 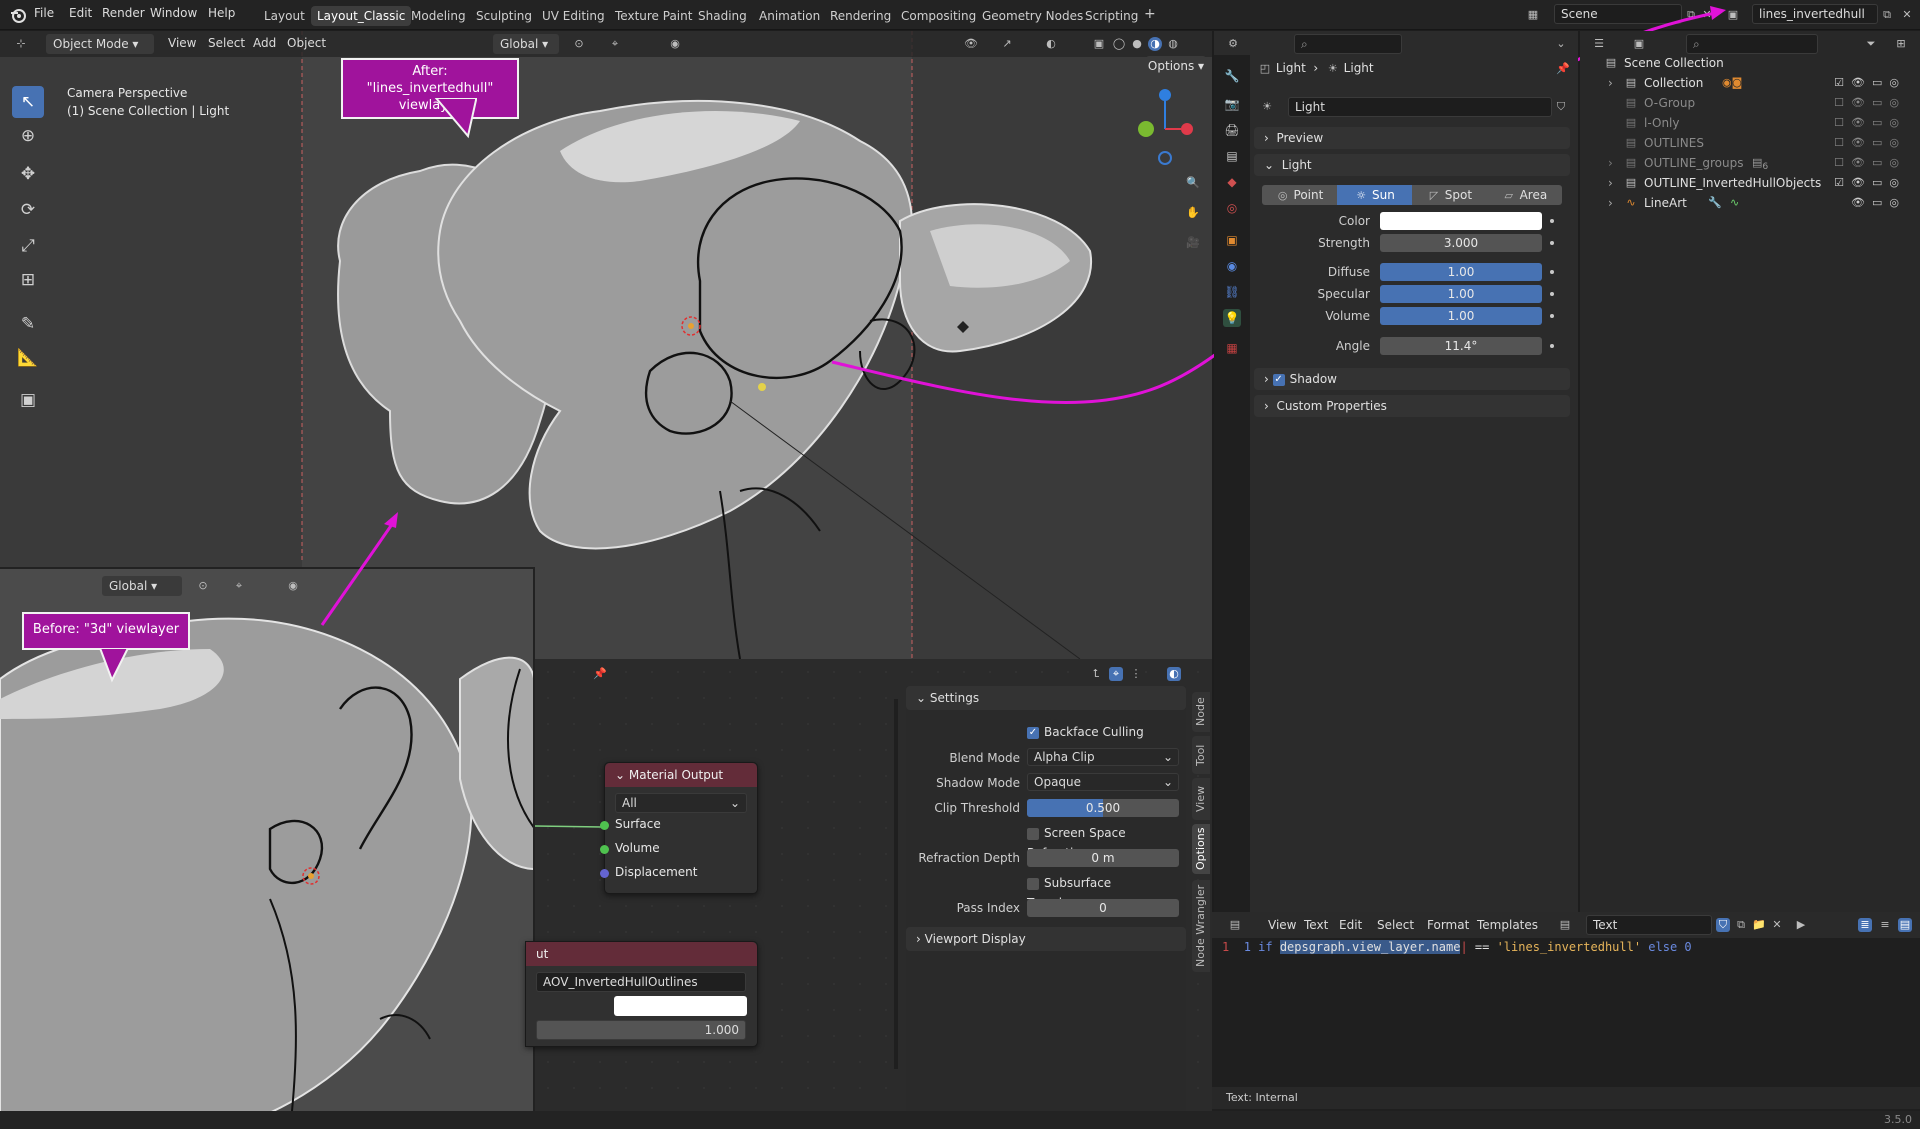 I want to click on tab-animation: Animation, so click(x=789, y=16).